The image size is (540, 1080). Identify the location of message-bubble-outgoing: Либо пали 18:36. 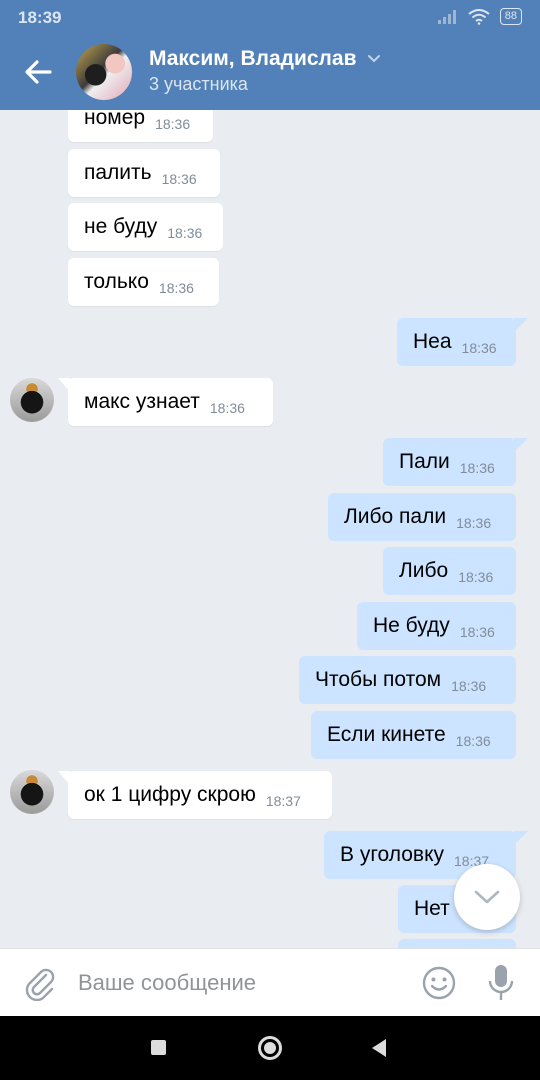
(422, 517).